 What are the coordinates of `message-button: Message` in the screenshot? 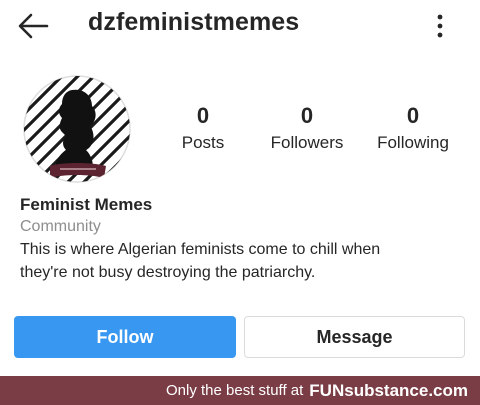 It's located at (354, 337).